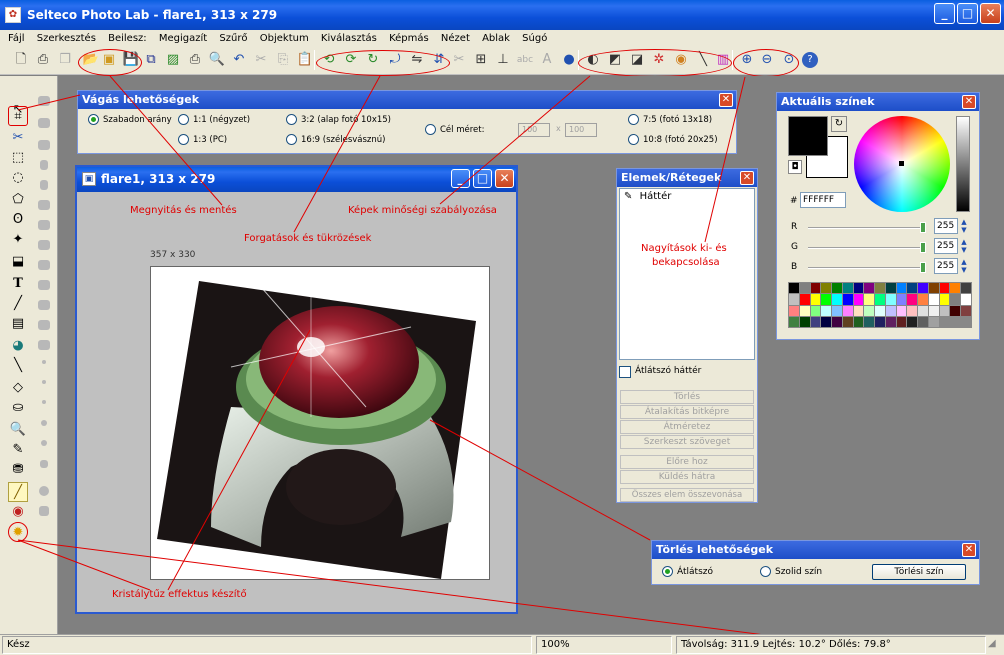  Describe the element at coordinates (992, 643) in the screenshot. I see `resize-grip-icon: ◢` at that location.